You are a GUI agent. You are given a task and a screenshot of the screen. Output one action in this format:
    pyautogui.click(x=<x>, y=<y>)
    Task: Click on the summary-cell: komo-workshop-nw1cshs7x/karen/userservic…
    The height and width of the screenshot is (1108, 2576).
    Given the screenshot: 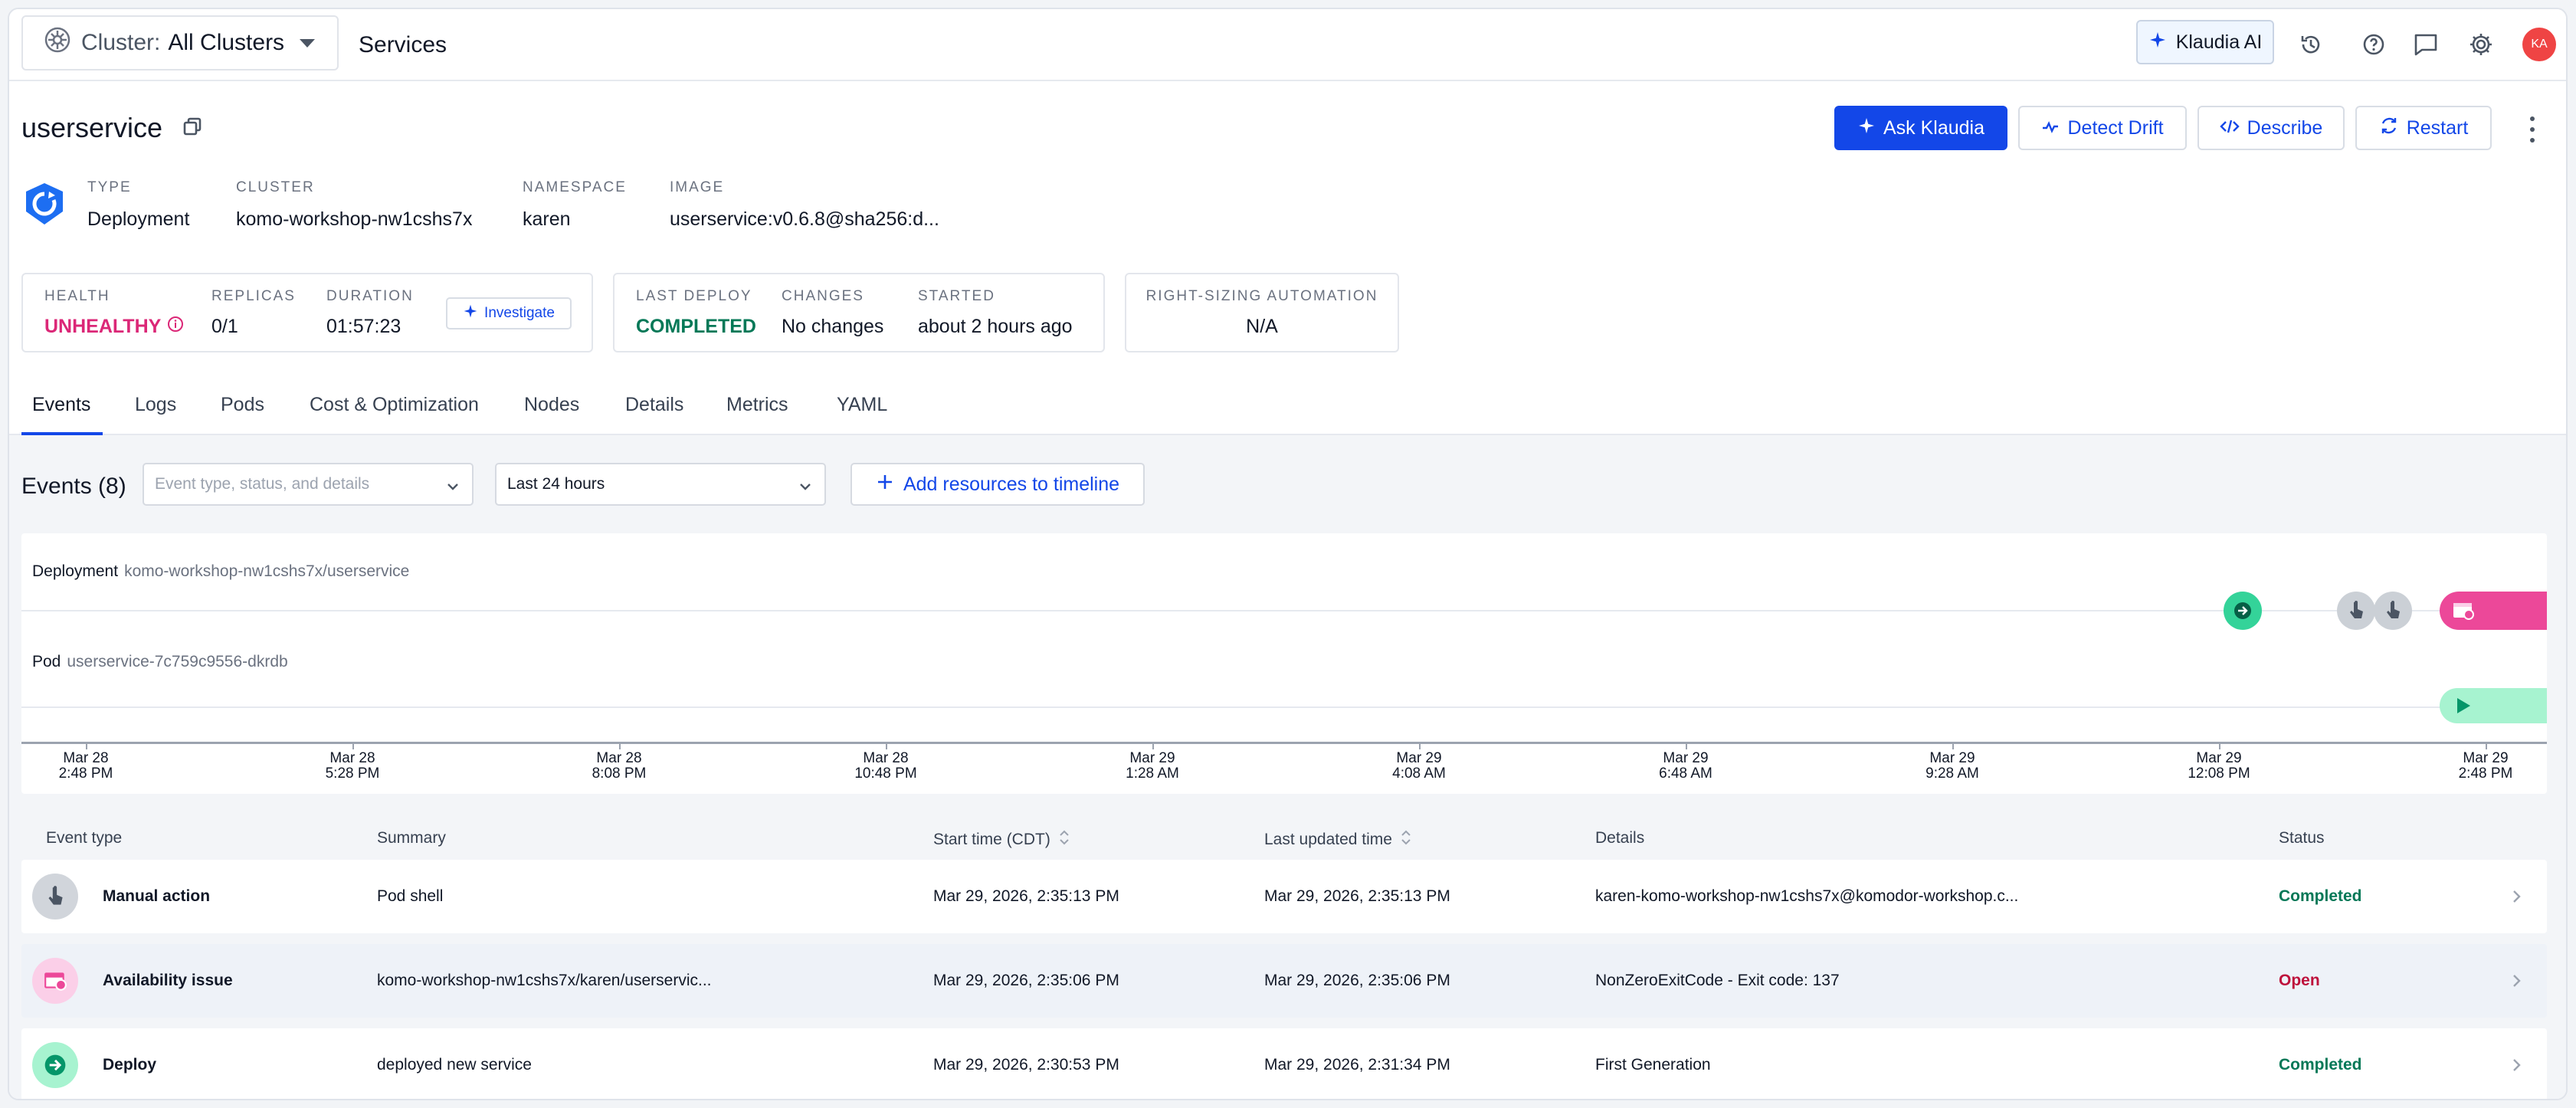 What is the action you would take?
    pyautogui.click(x=545, y=980)
    